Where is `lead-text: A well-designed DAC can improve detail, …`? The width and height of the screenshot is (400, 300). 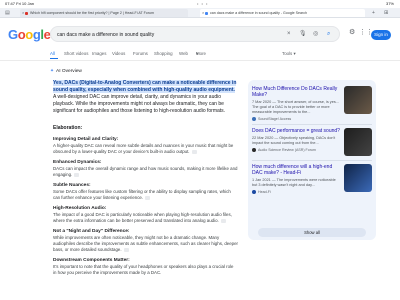
lead-text: A well-designed DAC can improve detail, … is located at coordinates (139, 104).